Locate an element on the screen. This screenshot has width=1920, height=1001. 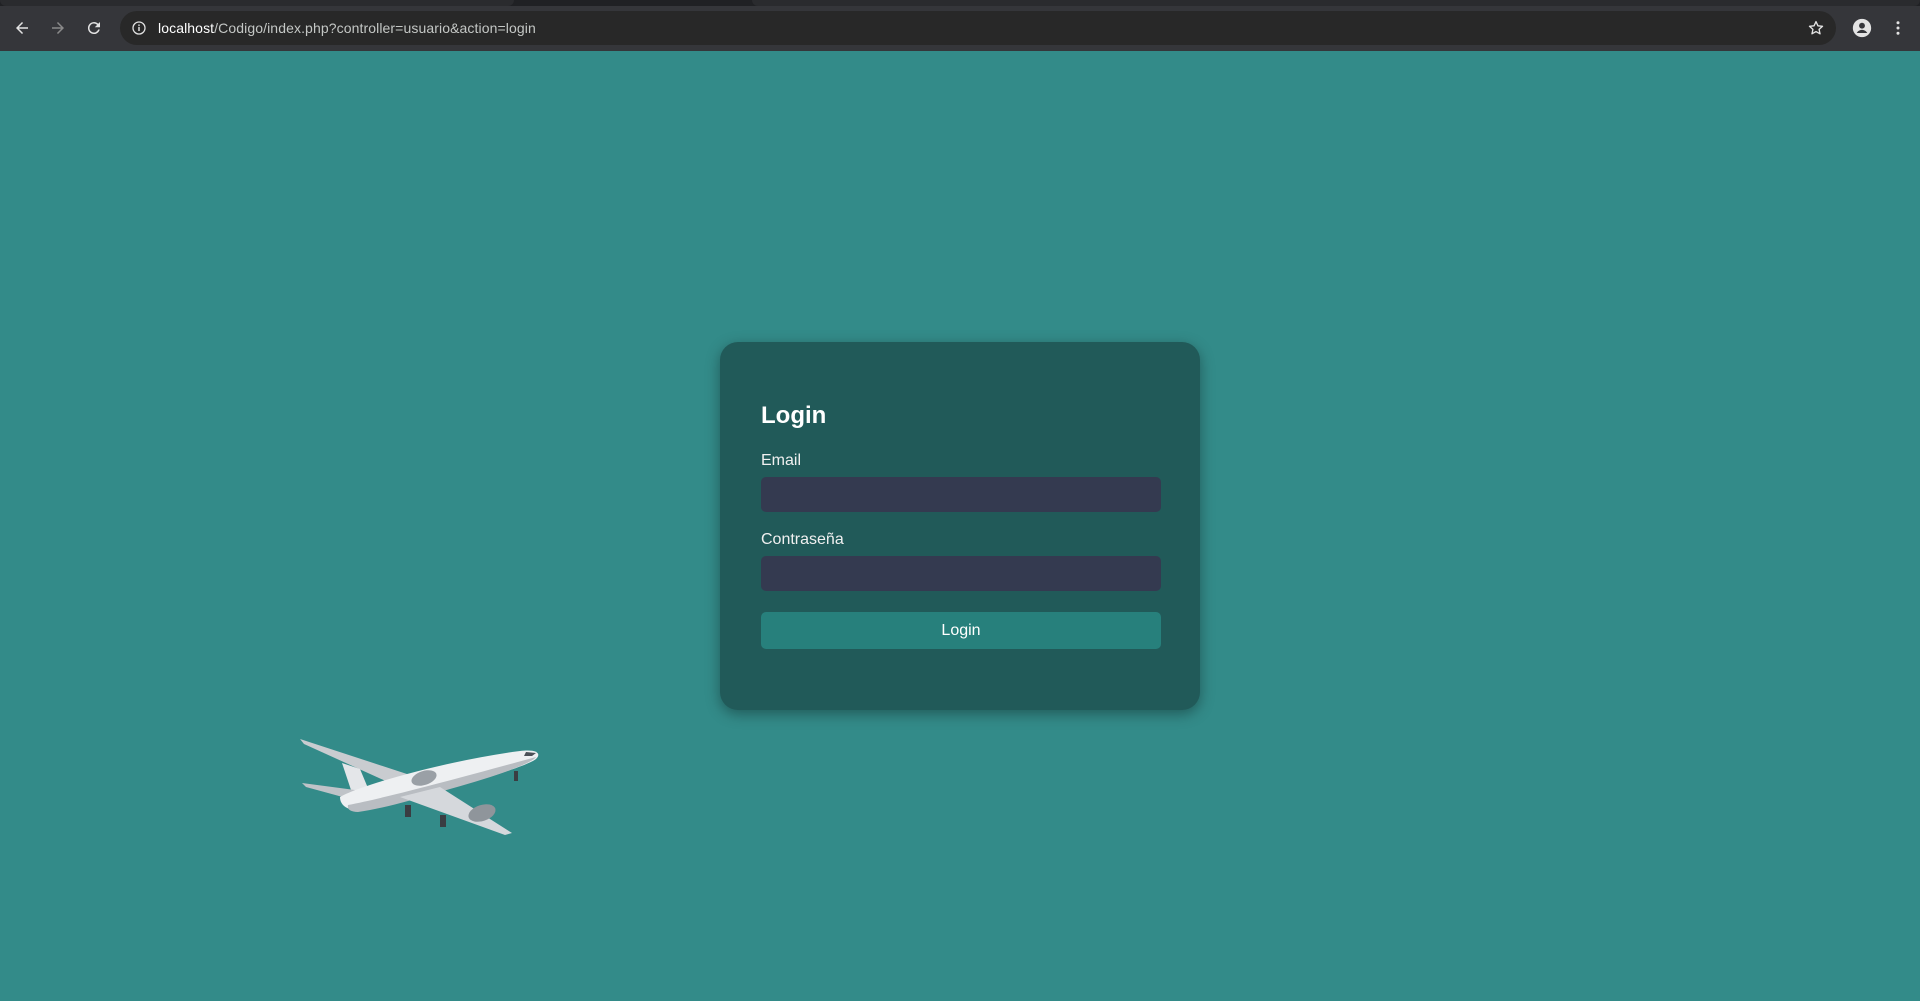
email-field is located at coordinates (961, 494).